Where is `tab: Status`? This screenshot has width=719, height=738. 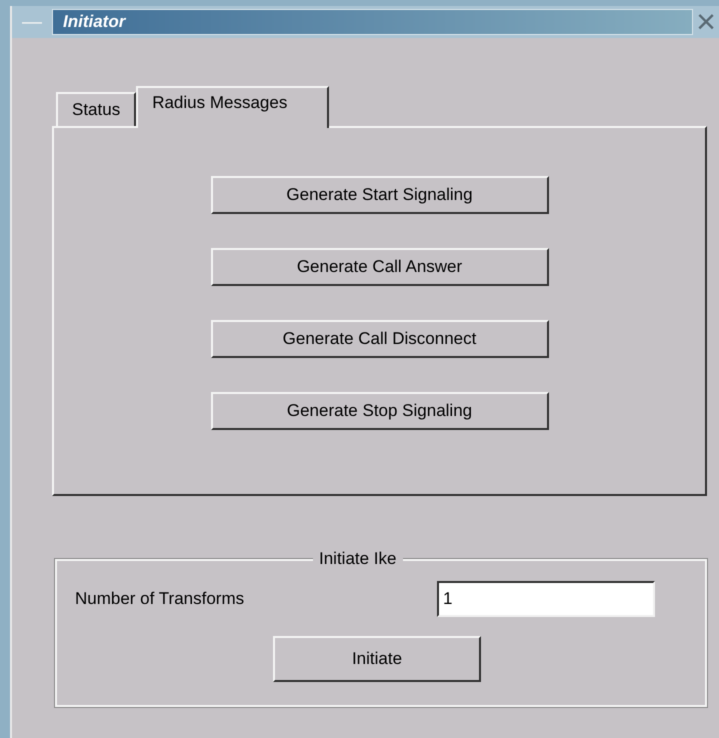 tab: Status is located at coordinates (96, 109).